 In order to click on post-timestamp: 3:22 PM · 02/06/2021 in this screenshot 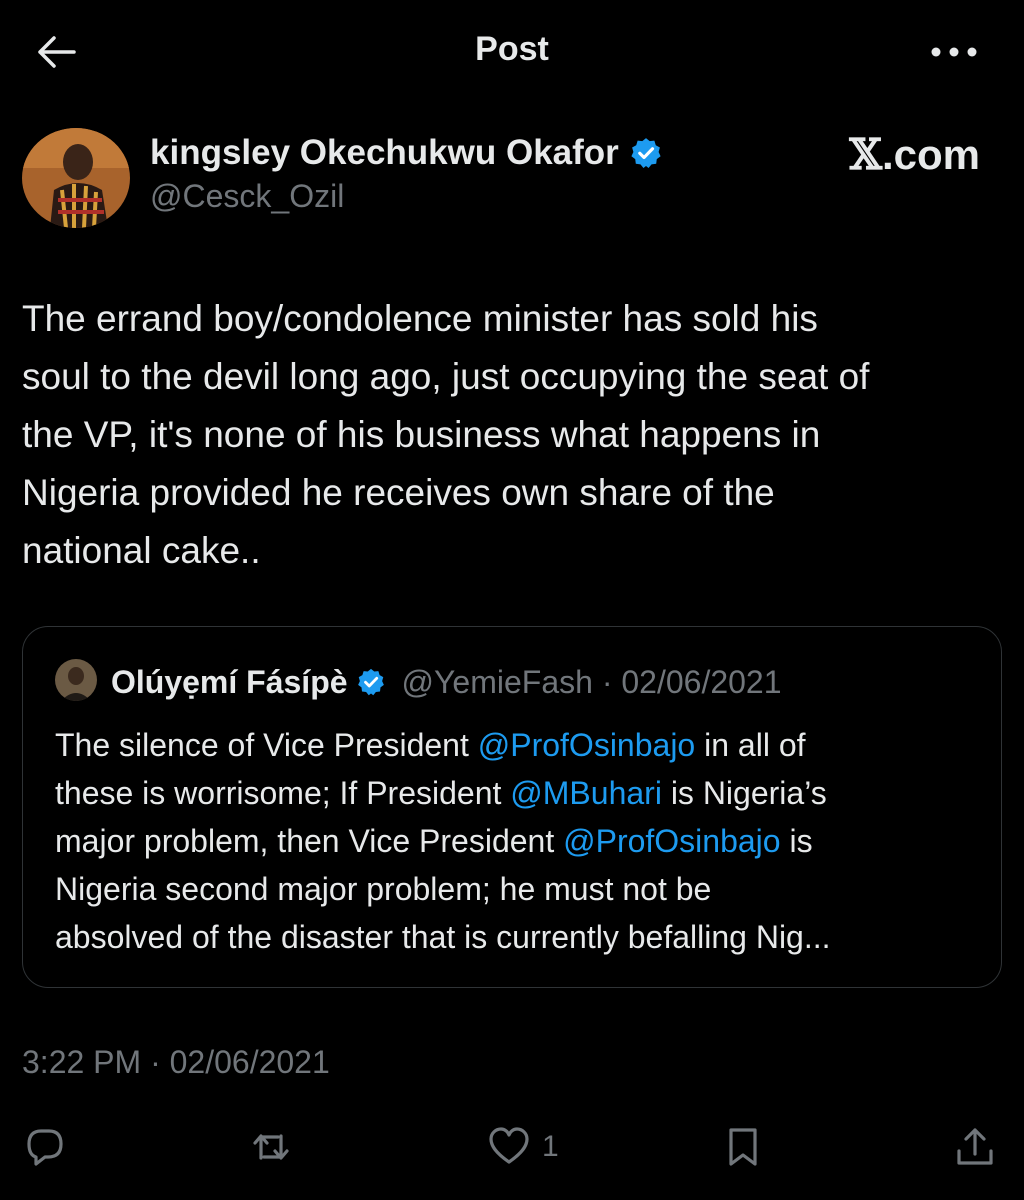, I will do `click(176, 1062)`.